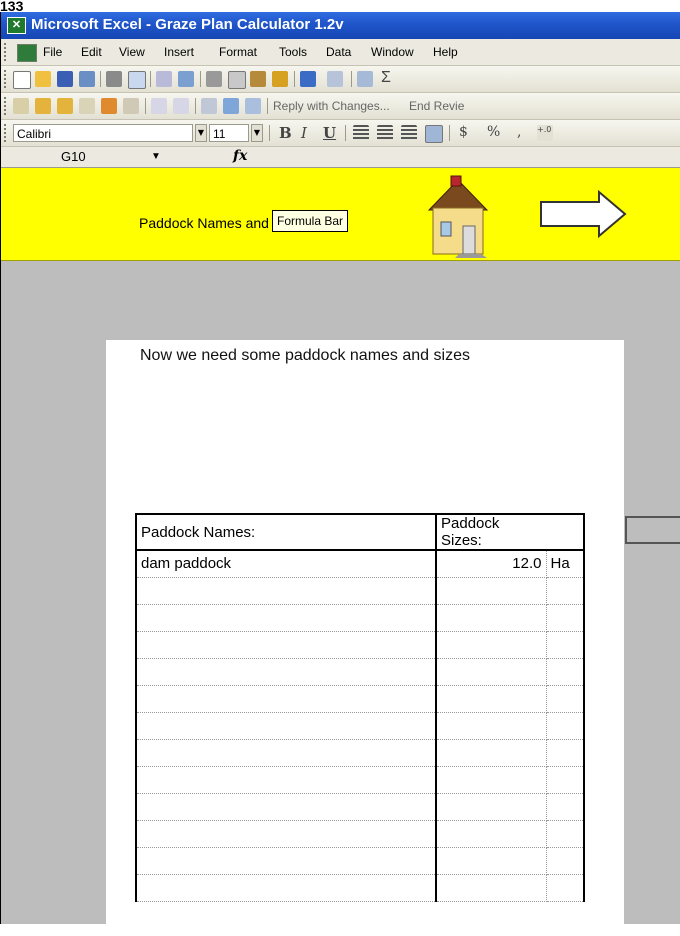 This screenshot has height=936, width=680. I want to click on selected-cell-outline, so click(652, 530).